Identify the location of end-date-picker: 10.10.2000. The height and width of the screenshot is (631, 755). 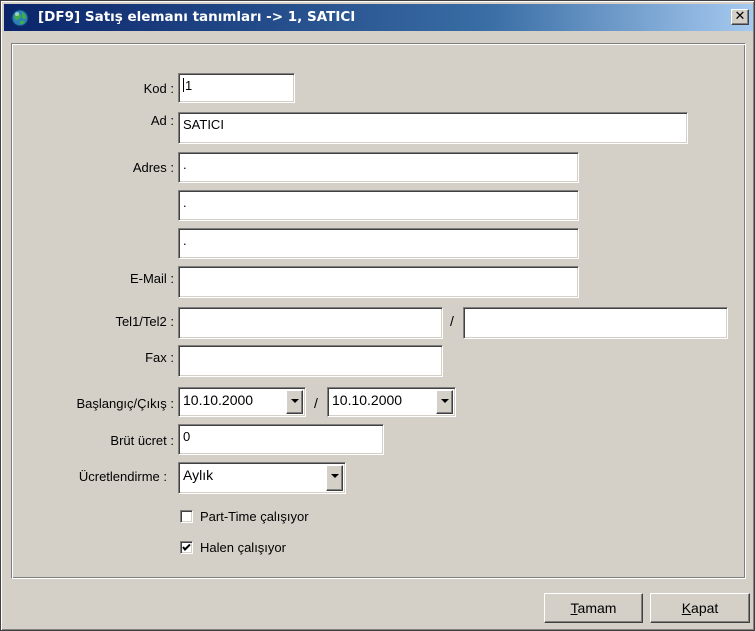
(391, 402).